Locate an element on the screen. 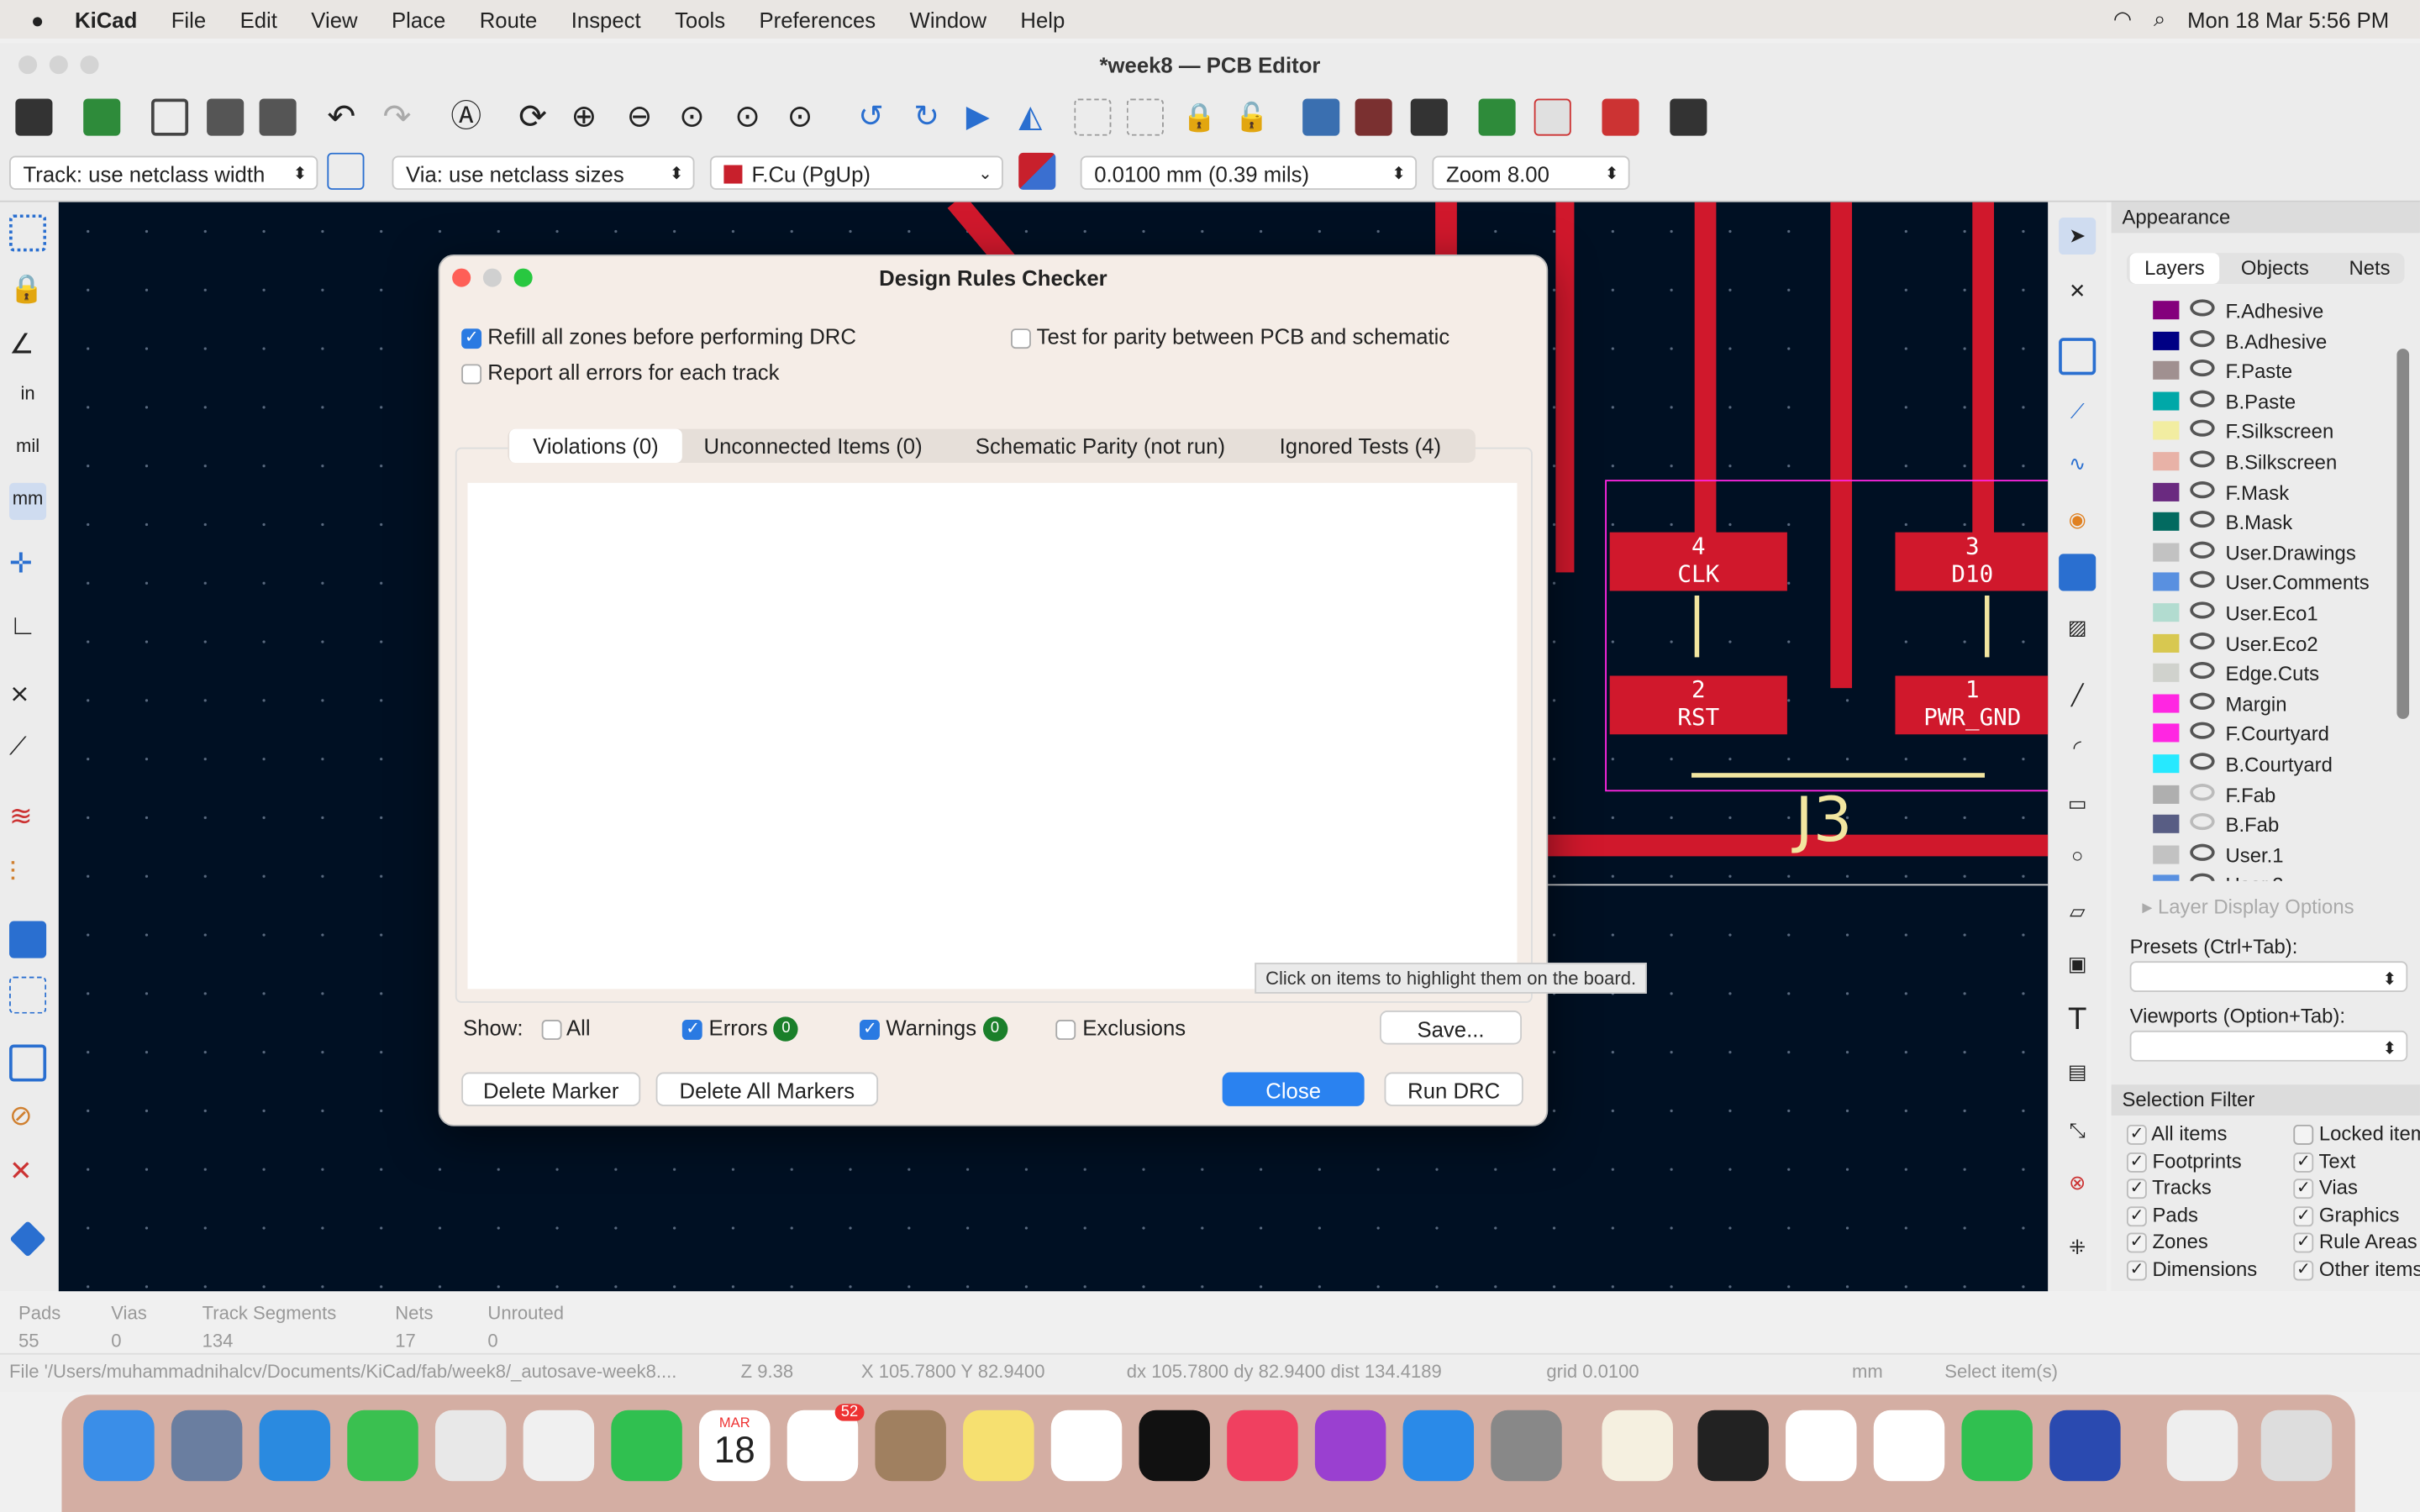 This screenshot has width=2420, height=1512. menu-view: View is located at coordinates (334, 19).